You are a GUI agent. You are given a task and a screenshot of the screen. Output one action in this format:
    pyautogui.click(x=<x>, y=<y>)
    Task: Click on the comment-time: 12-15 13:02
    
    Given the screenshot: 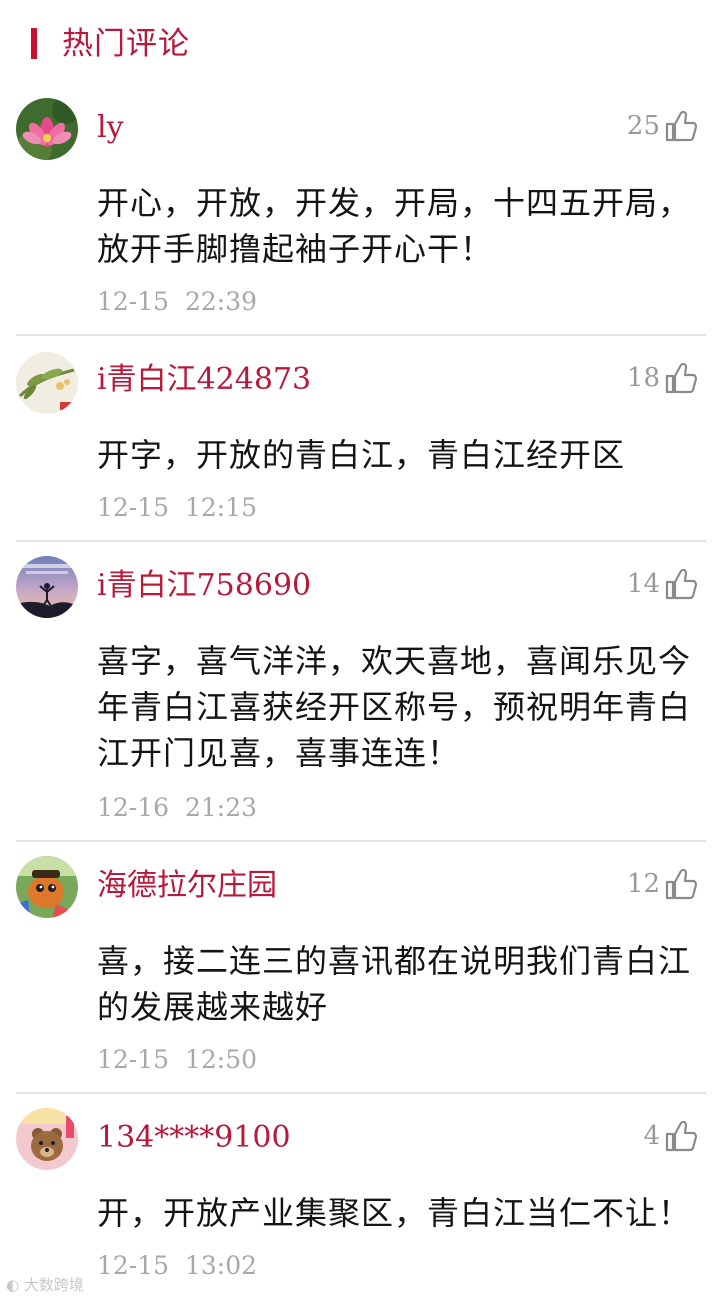 What is the action you would take?
    pyautogui.click(x=177, y=1265)
    